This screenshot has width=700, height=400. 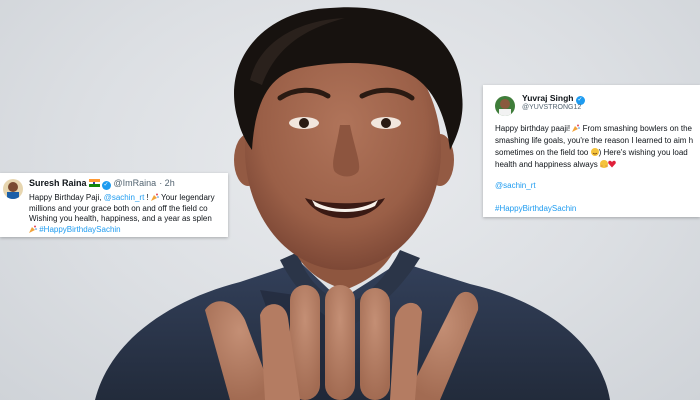 What do you see at coordinates (643, 152) in the screenshot?
I see `text-segment: ) Here's wishing you load` at bounding box center [643, 152].